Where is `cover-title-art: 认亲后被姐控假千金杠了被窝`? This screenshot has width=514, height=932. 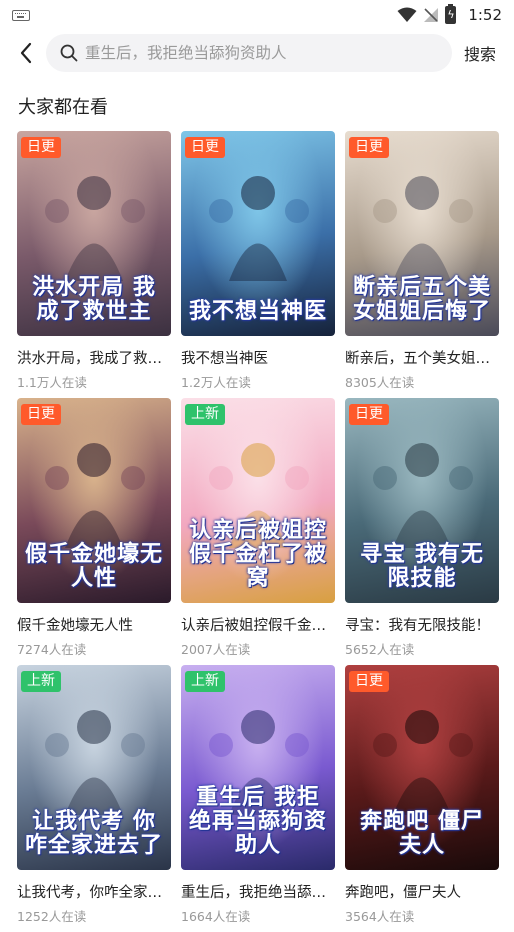
cover-title-art: 认亲后被姐控假千金杠了被窝 is located at coordinates (257, 554).